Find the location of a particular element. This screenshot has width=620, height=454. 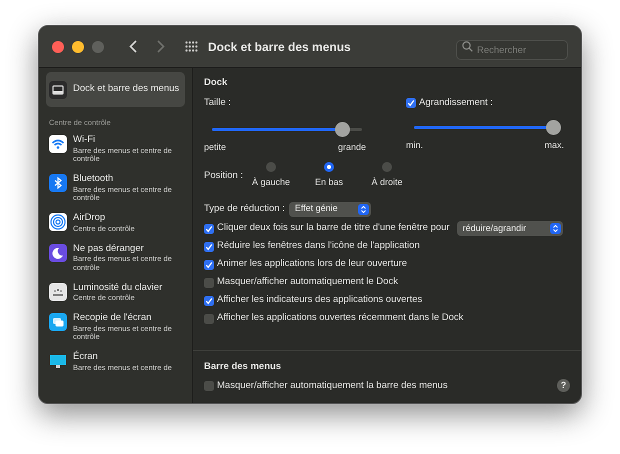

min-label: petite is located at coordinates (215, 147).